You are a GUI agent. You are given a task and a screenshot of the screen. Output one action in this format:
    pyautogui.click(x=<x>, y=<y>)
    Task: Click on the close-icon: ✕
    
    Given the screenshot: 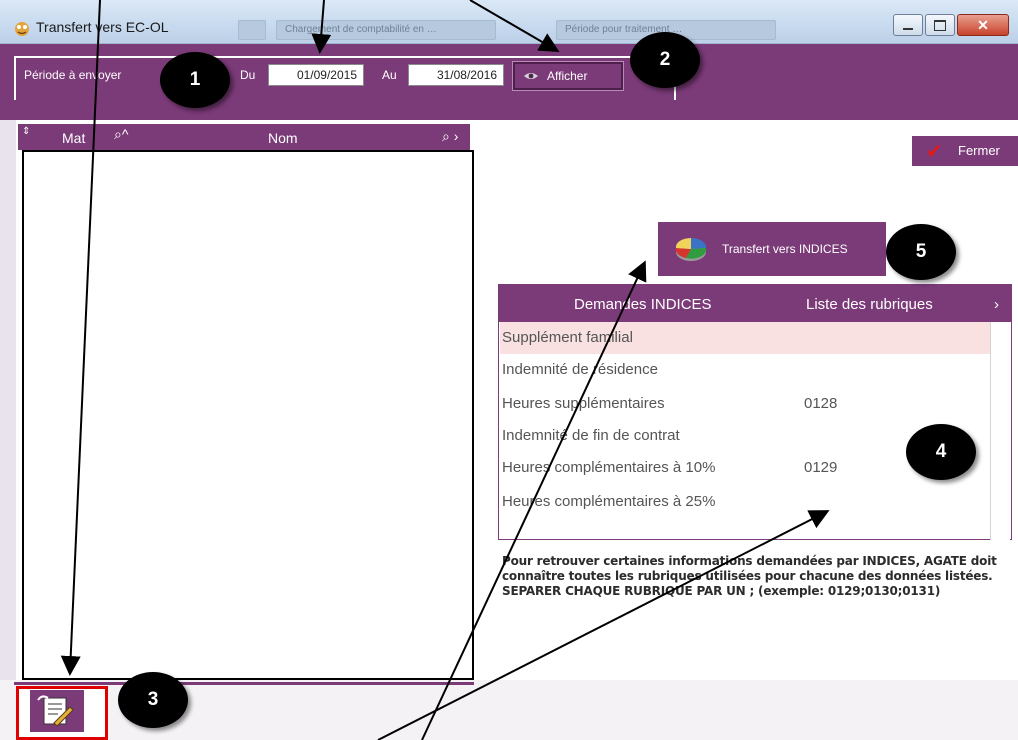 What is the action you would take?
    pyautogui.click(x=983, y=24)
    